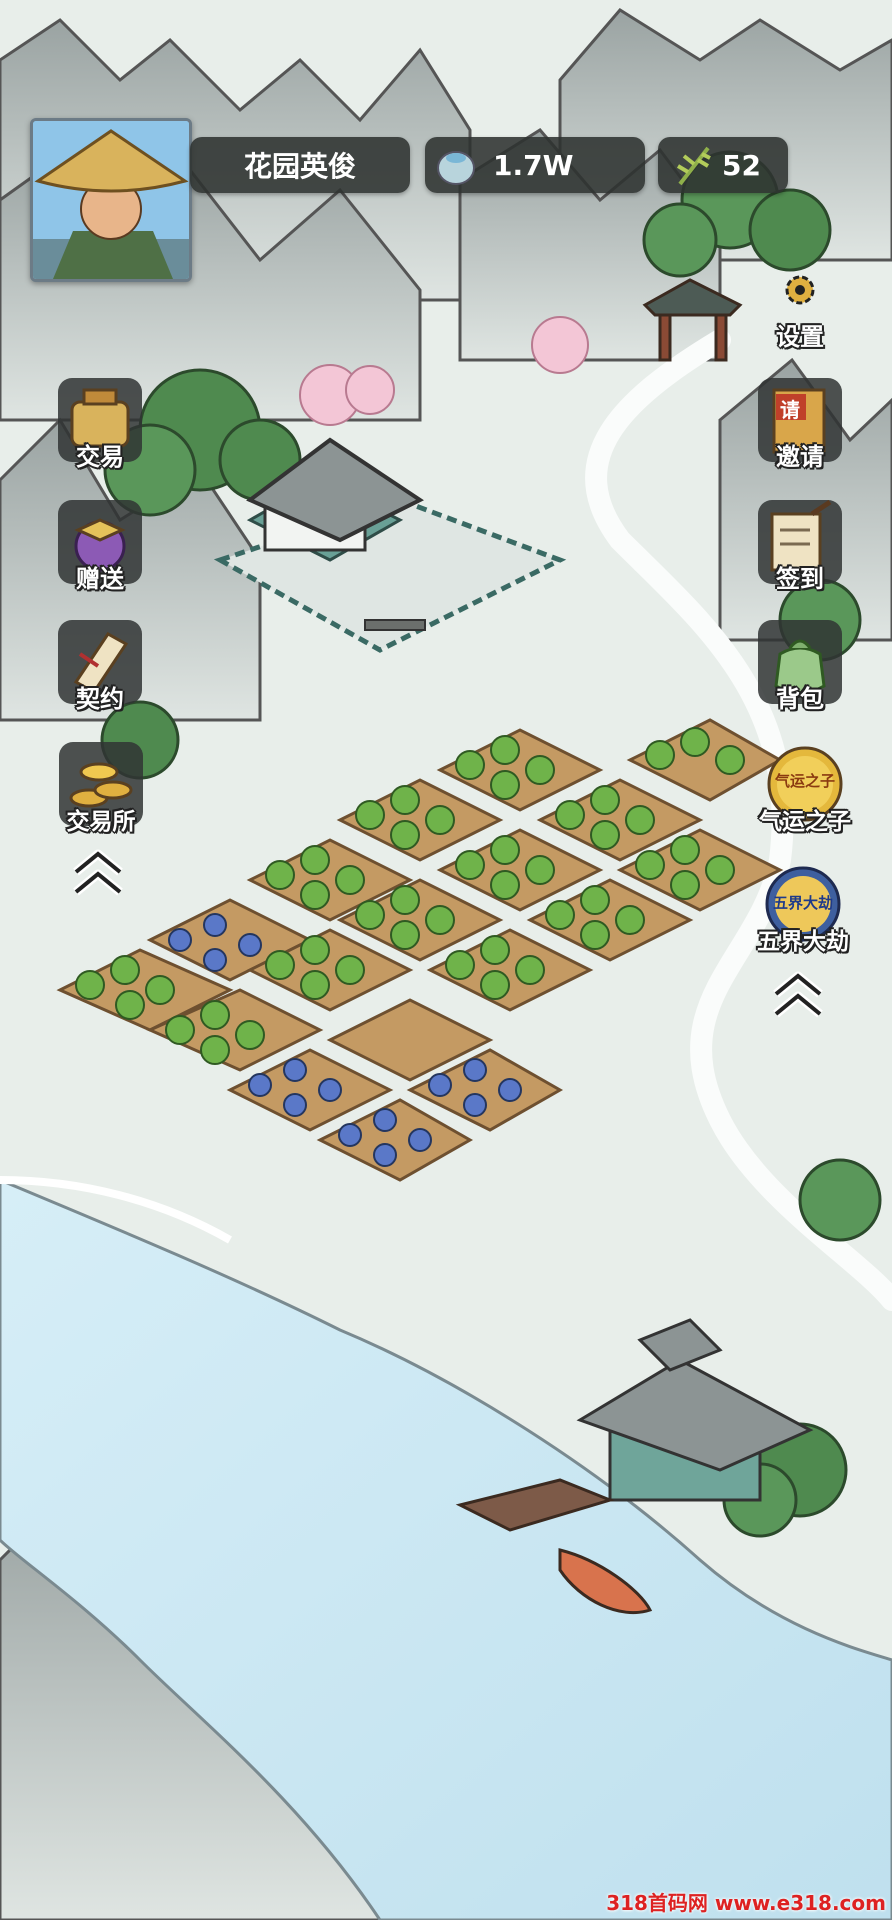 The height and width of the screenshot is (1920, 892). I want to click on fortune-badge-text: 气运之子, so click(804, 781).